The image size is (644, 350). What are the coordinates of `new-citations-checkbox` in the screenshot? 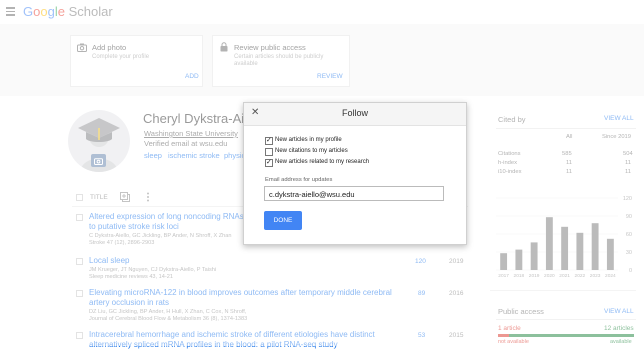 It's located at (269, 152).